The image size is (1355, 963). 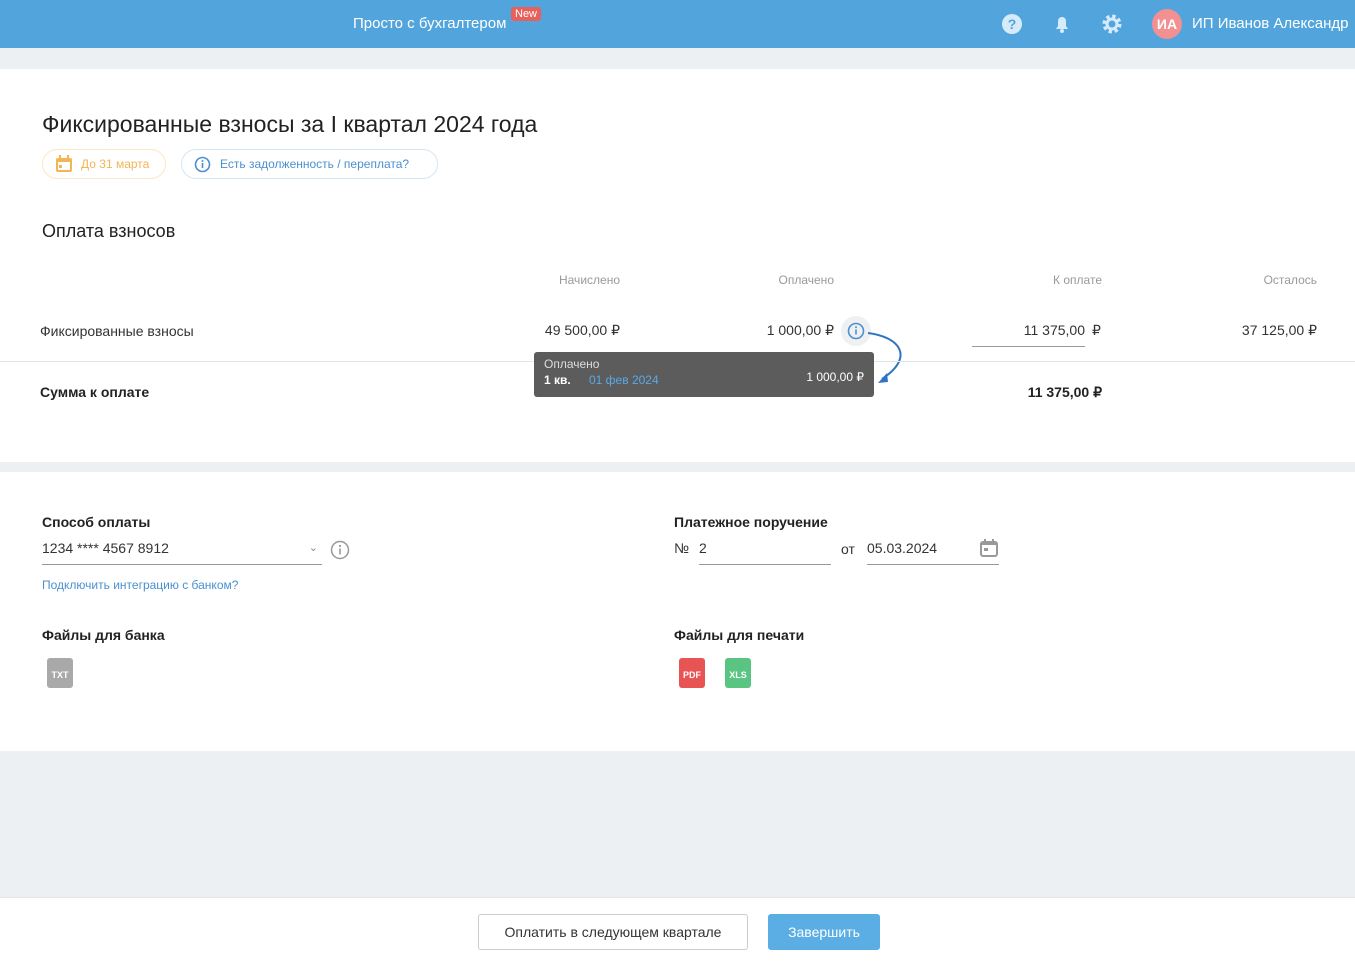 What do you see at coordinates (95, 392) in the screenshot?
I see `total-label: Сумма к оплате` at bounding box center [95, 392].